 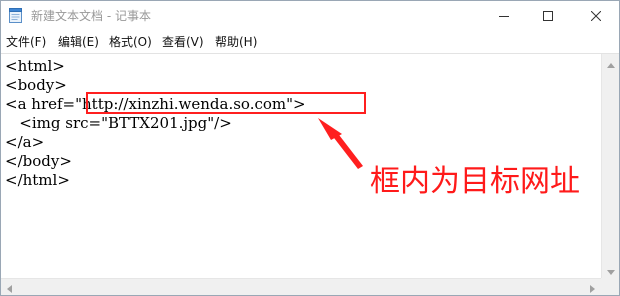 What do you see at coordinates (91, 16) in the screenshot?
I see `window-title: 新建文本文档 - 记事本` at bounding box center [91, 16].